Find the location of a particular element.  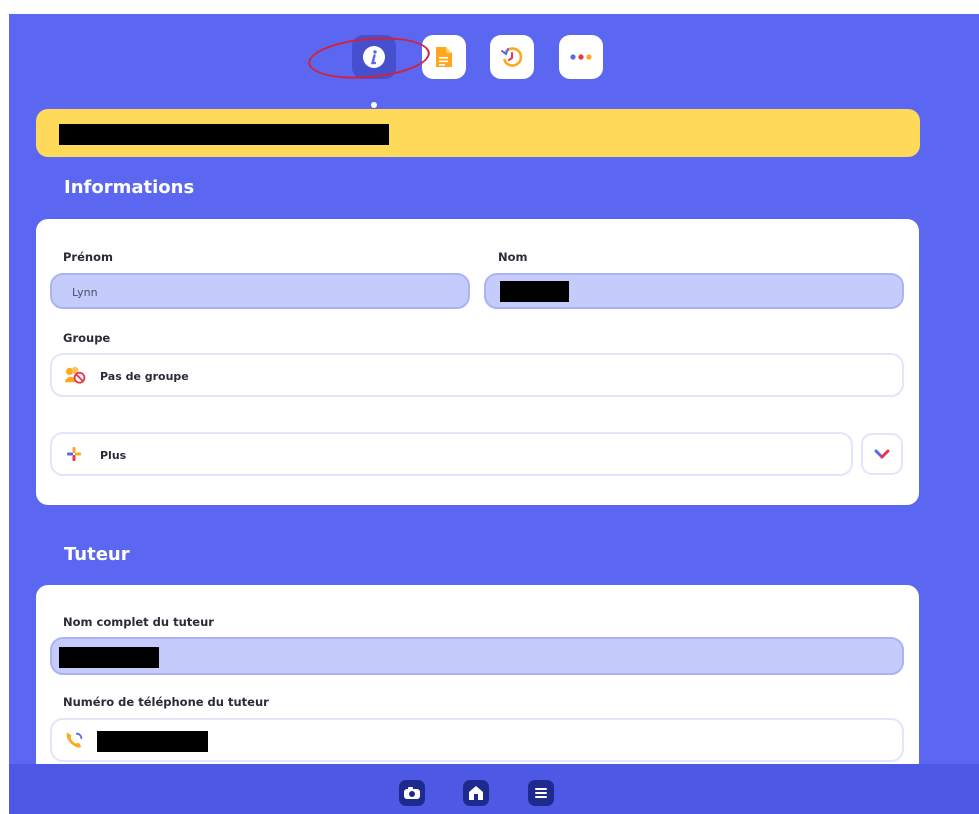

more-dots-icon is located at coordinates (581, 57).